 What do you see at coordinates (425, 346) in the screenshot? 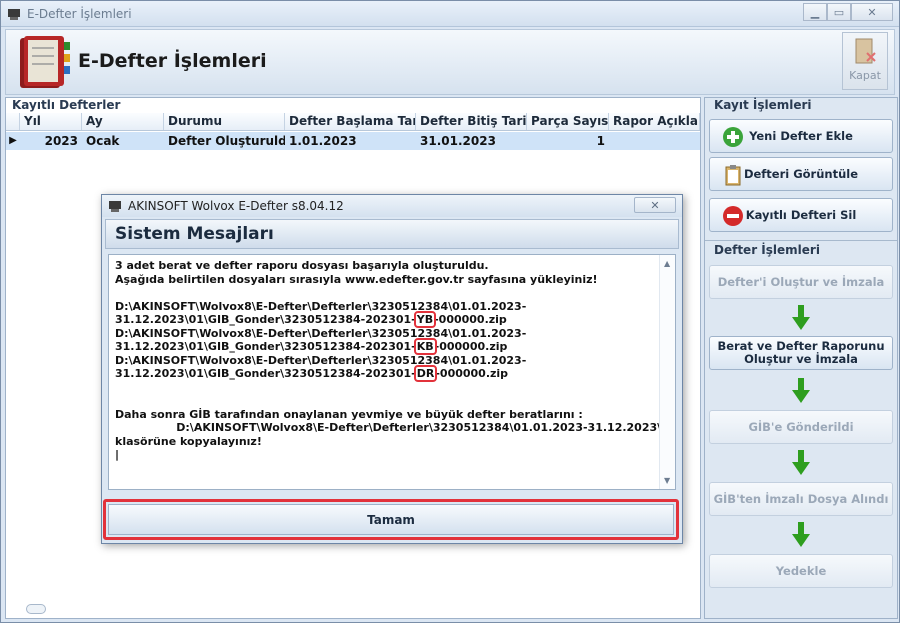
I see `file-type-kb-highlight: KB` at bounding box center [425, 346].